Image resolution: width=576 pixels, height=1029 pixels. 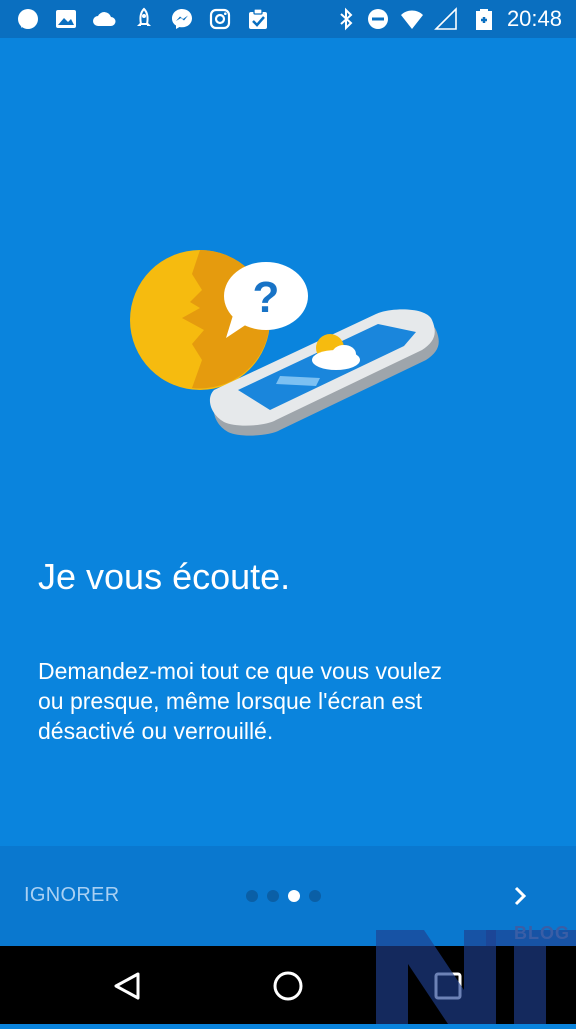 I want to click on next-button, so click(x=520, y=896).